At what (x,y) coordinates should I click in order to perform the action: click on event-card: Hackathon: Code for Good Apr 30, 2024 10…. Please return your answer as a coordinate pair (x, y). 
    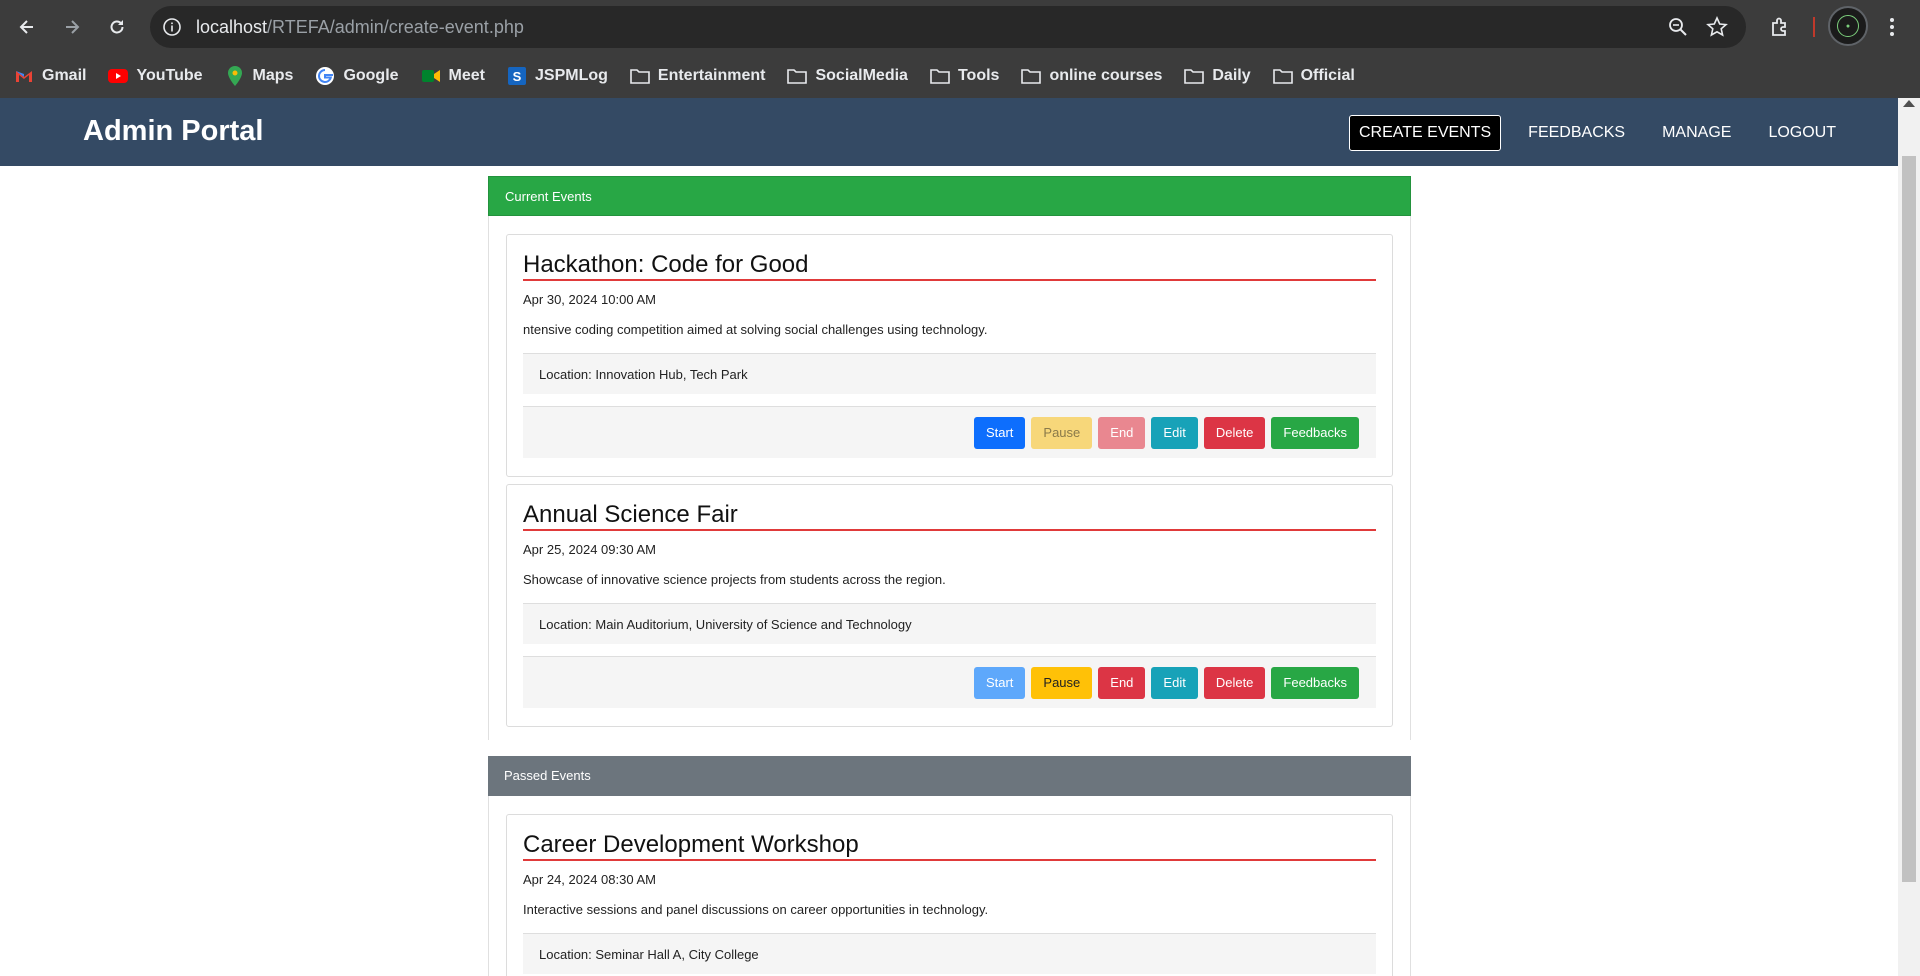
    Looking at the image, I should click on (949, 355).